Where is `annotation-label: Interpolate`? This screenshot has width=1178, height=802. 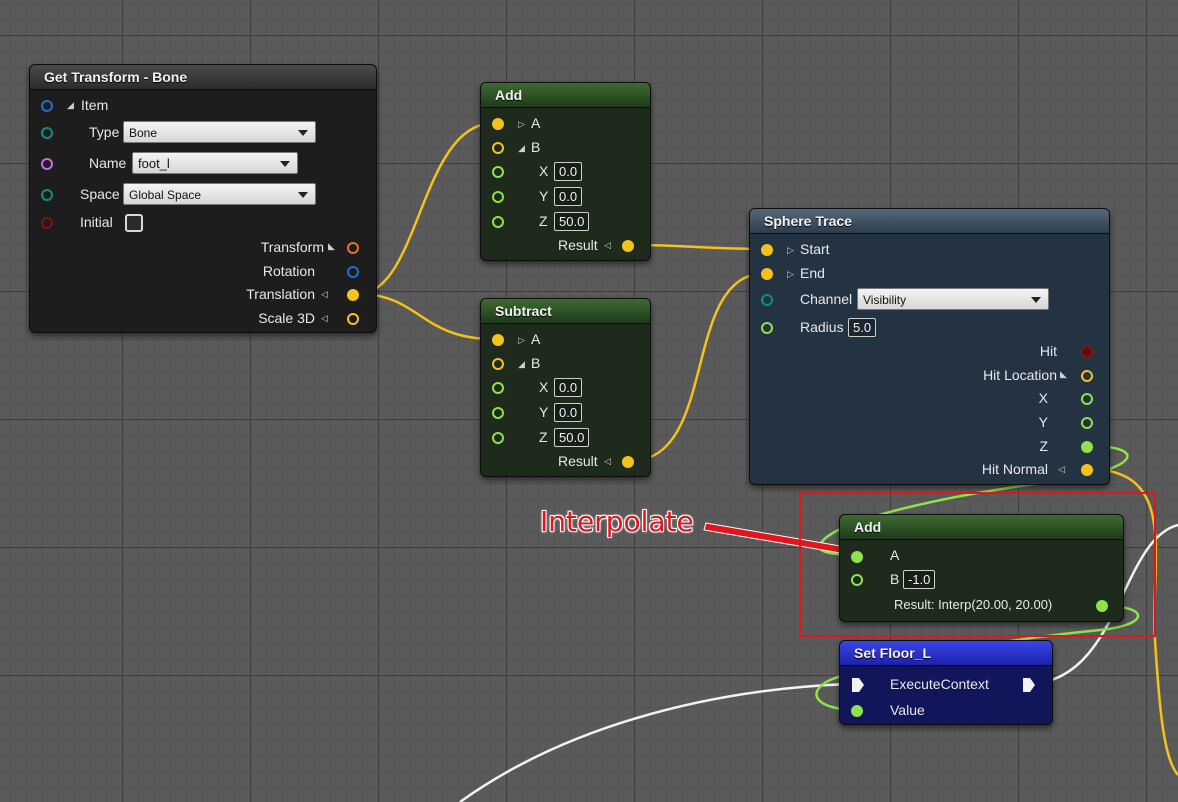 annotation-label: Interpolate is located at coordinates (617, 521).